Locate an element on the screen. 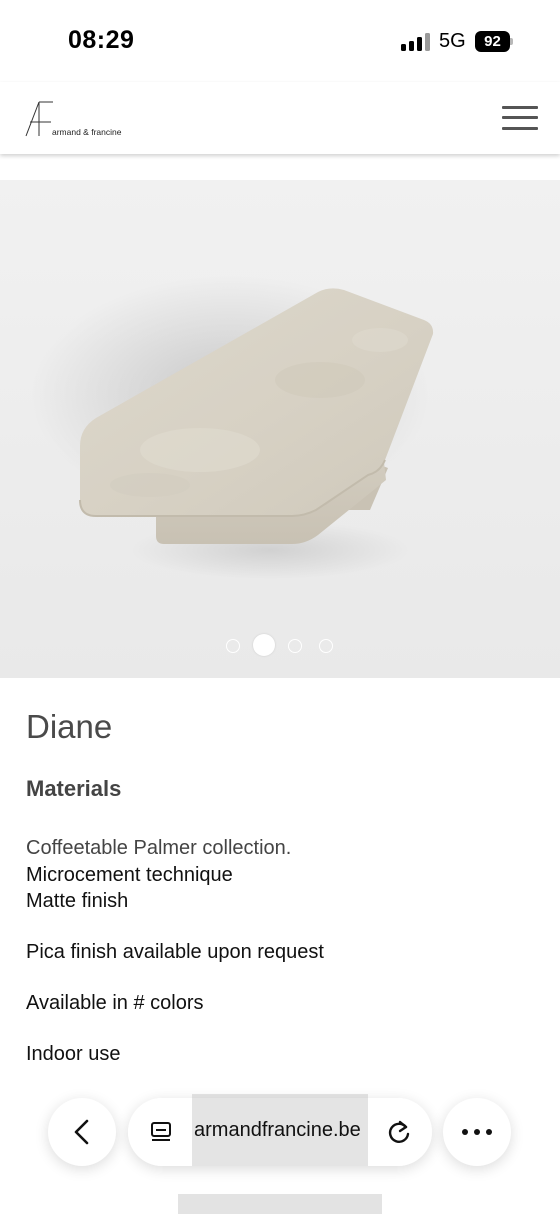 The height and width of the screenshot is (1214, 560). battery-indicator: 92 is located at coordinates (492, 41).